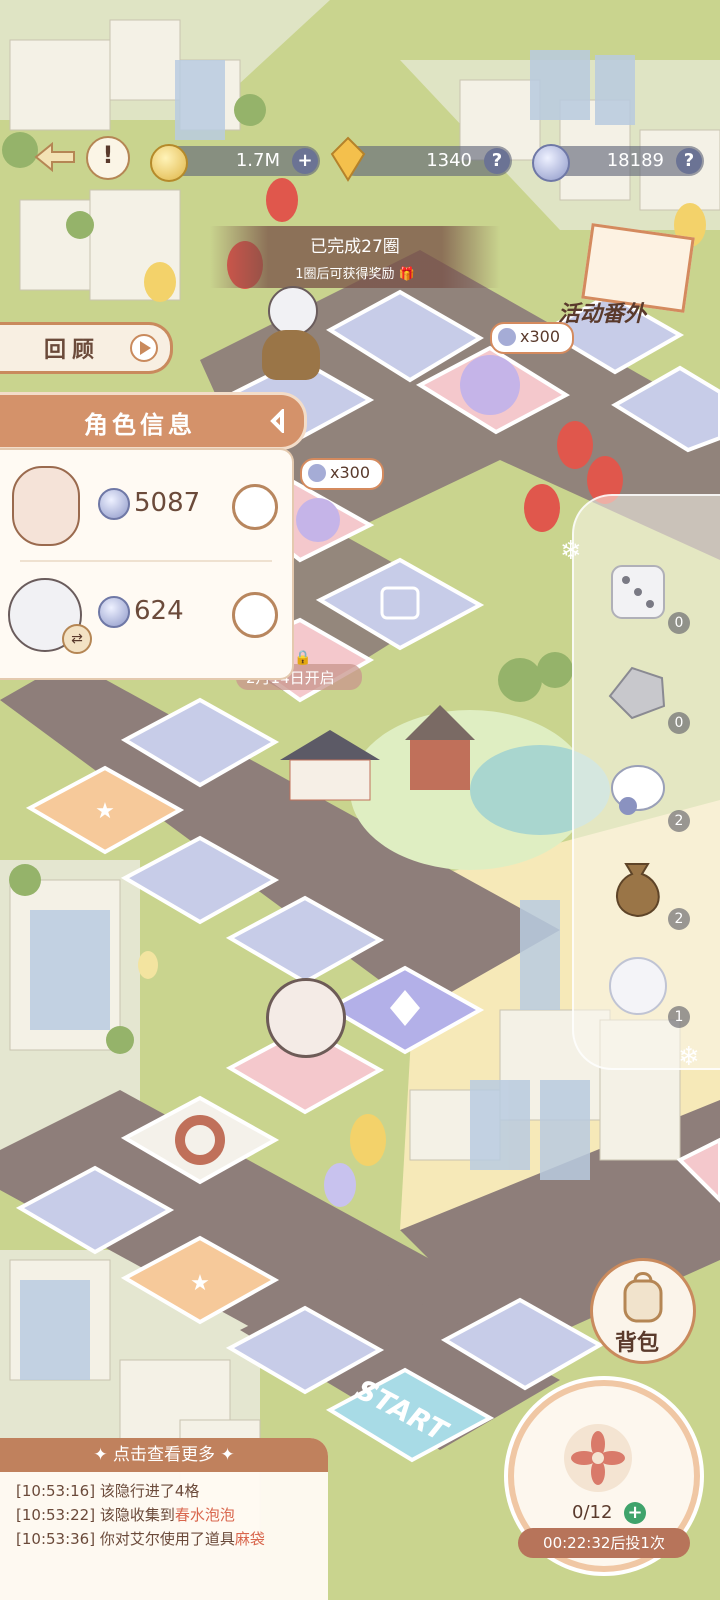 This screenshot has width=720, height=1600. Describe the element at coordinates (345, 274) in the screenshot. I see `next-reward-label: 1圈后可获得奖励` at that location.